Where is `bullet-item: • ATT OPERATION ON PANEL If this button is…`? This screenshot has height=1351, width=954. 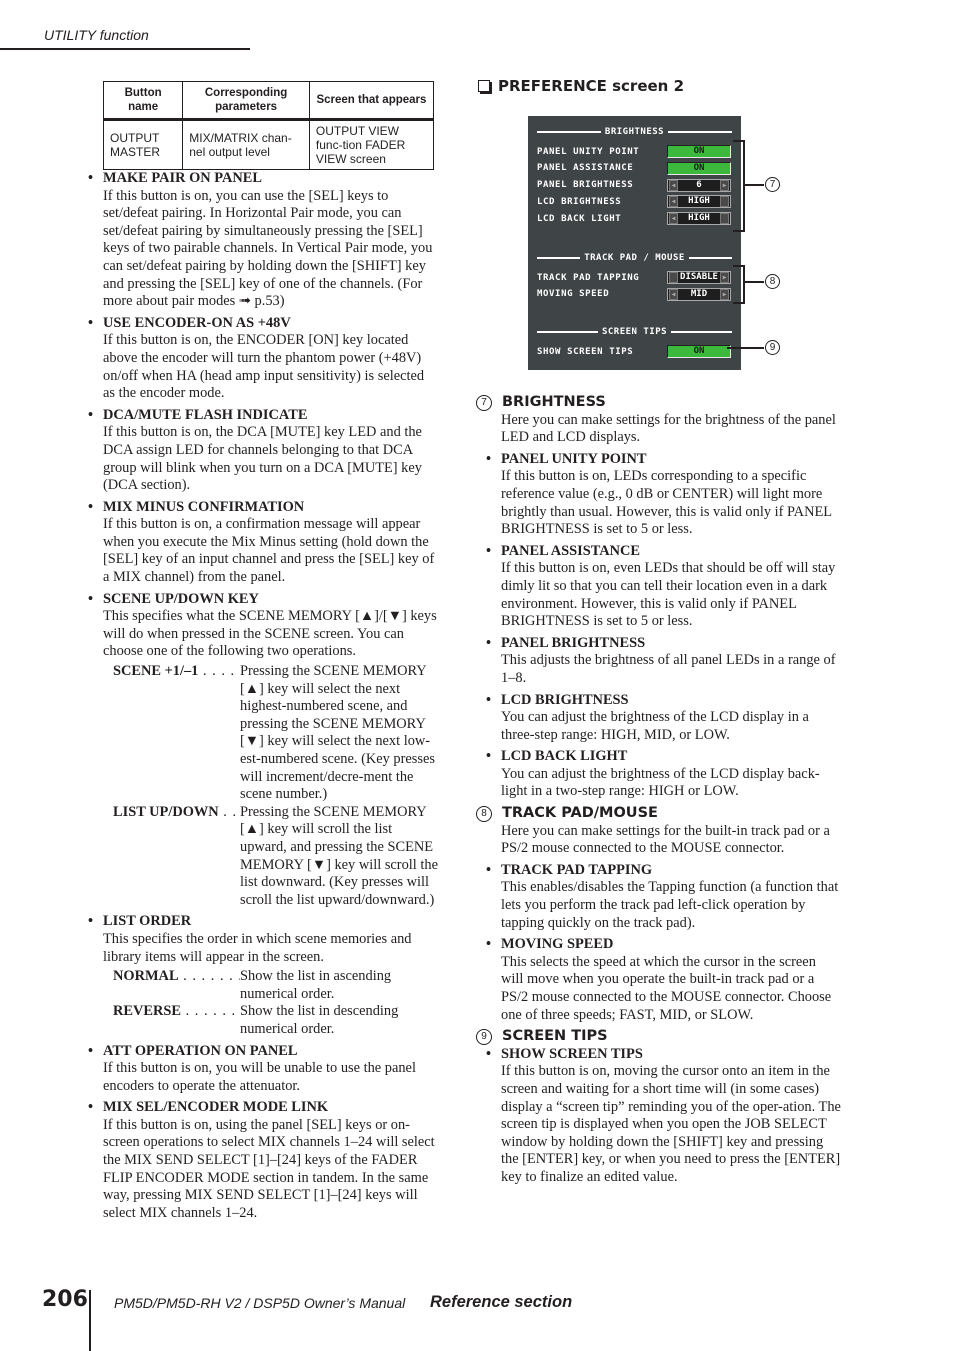 bullet-item: • ATT OPERATION ON PANEL If this button is… is located at coordinates (263, 1069).